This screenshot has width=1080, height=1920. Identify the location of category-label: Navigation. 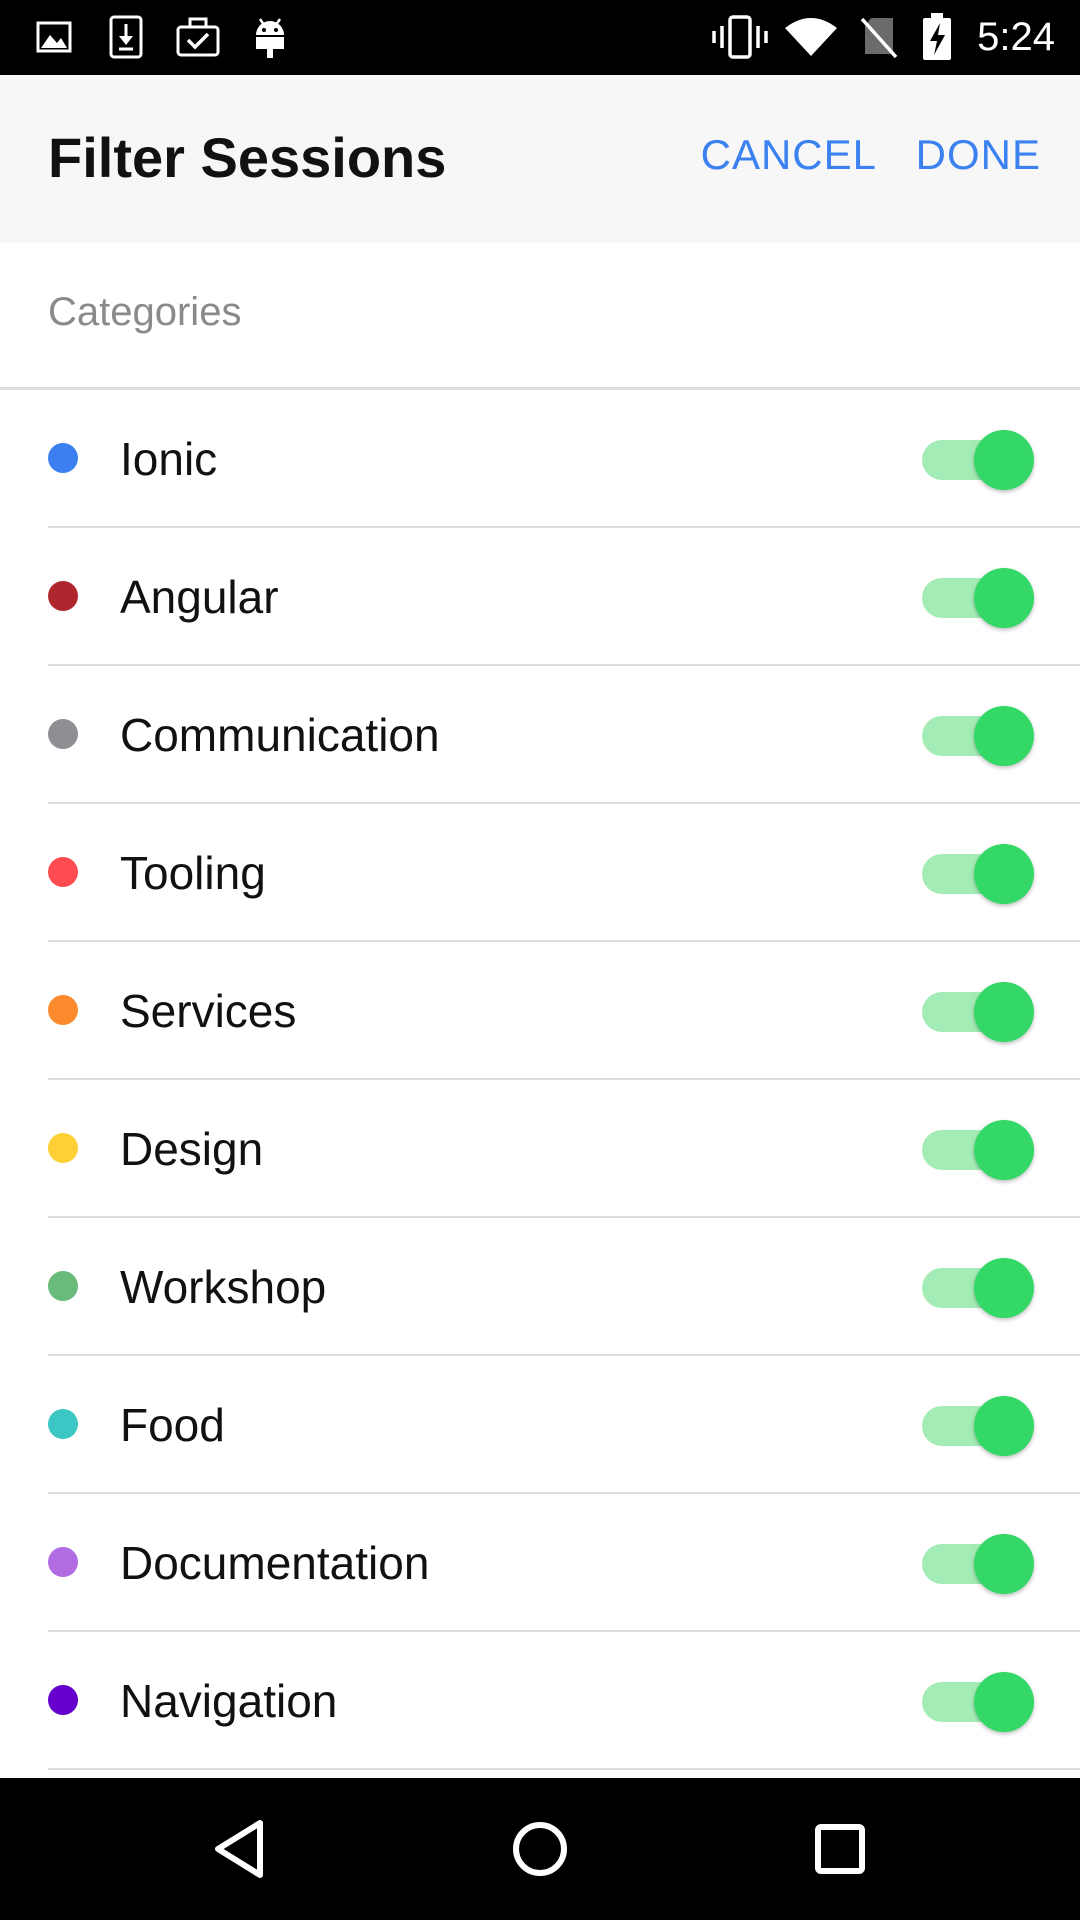
(229, 1701).